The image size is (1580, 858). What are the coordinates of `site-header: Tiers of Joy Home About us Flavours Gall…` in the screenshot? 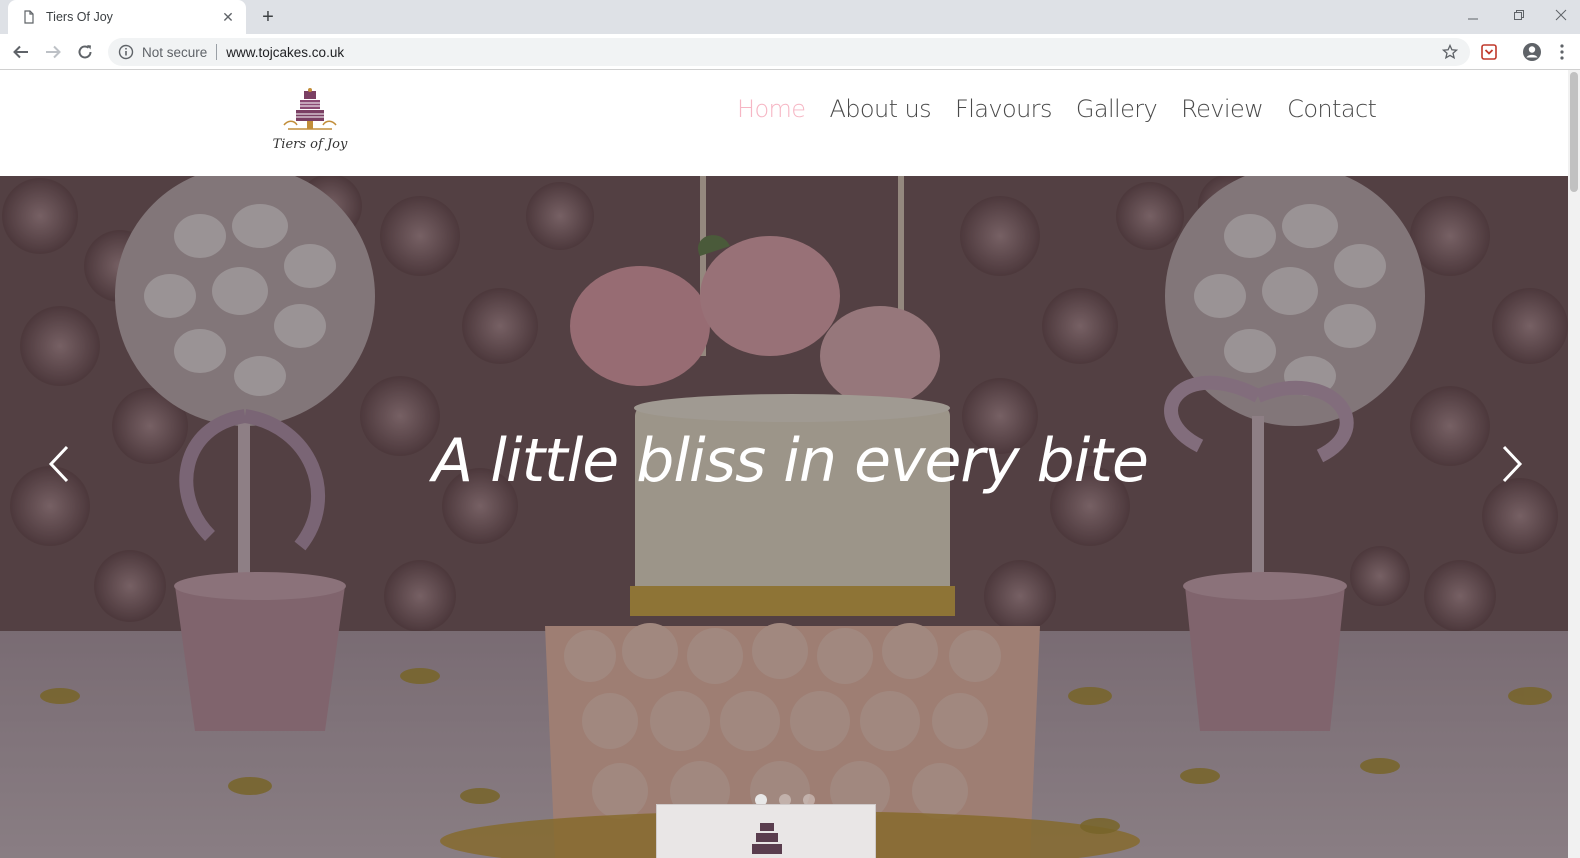 It's located at (790, 123).